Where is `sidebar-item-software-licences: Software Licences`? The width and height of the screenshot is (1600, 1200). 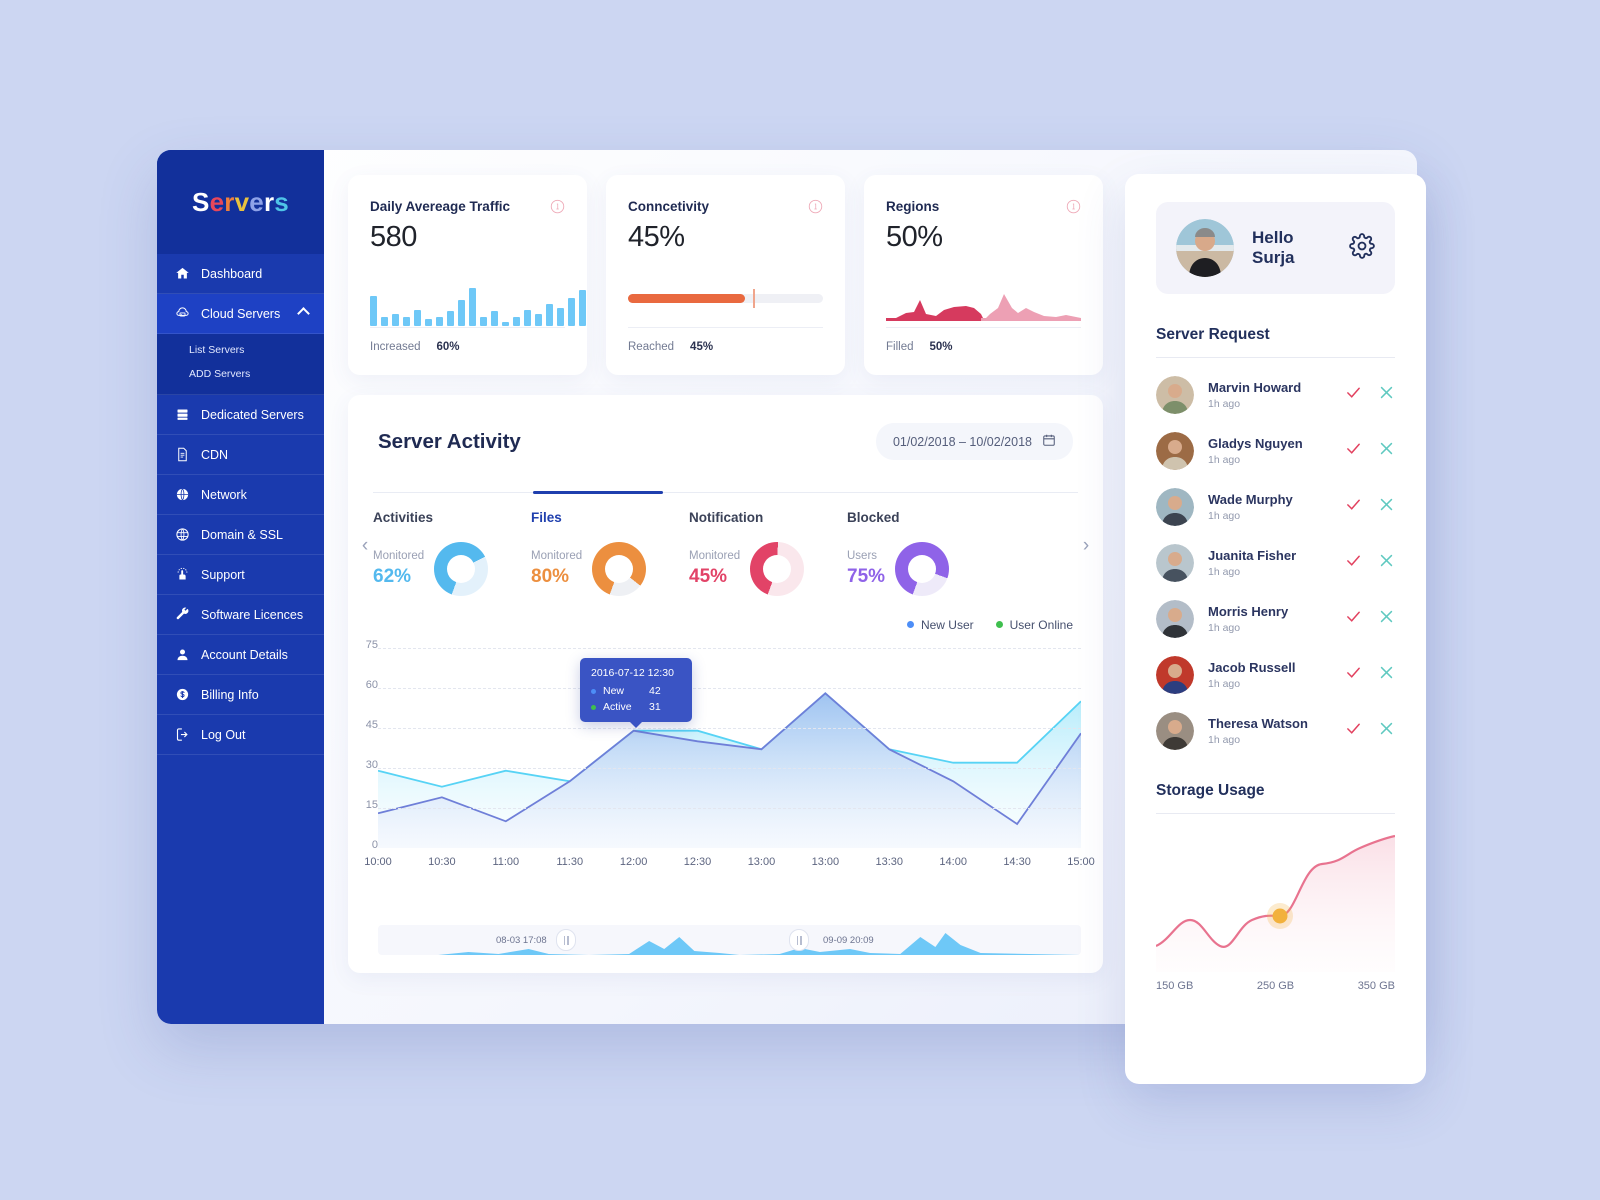
sidebar-item-software-licences: Software Licences is located at coordinates (240, 615).